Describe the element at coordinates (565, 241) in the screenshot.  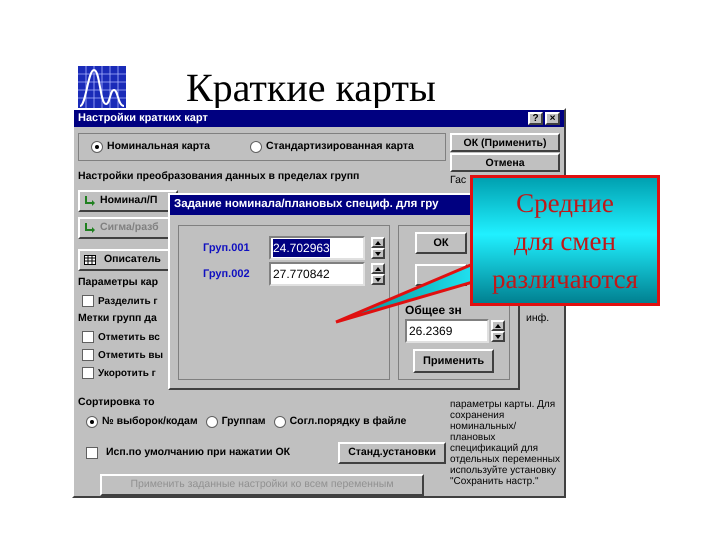
I see `callout-text: для смен` at that location.